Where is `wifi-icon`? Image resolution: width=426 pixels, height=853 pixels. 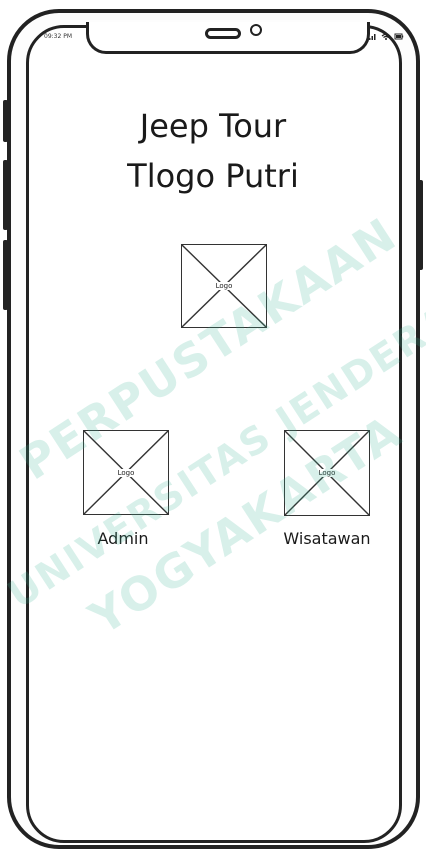
wifi-icon is located at coordinates (386, 36).